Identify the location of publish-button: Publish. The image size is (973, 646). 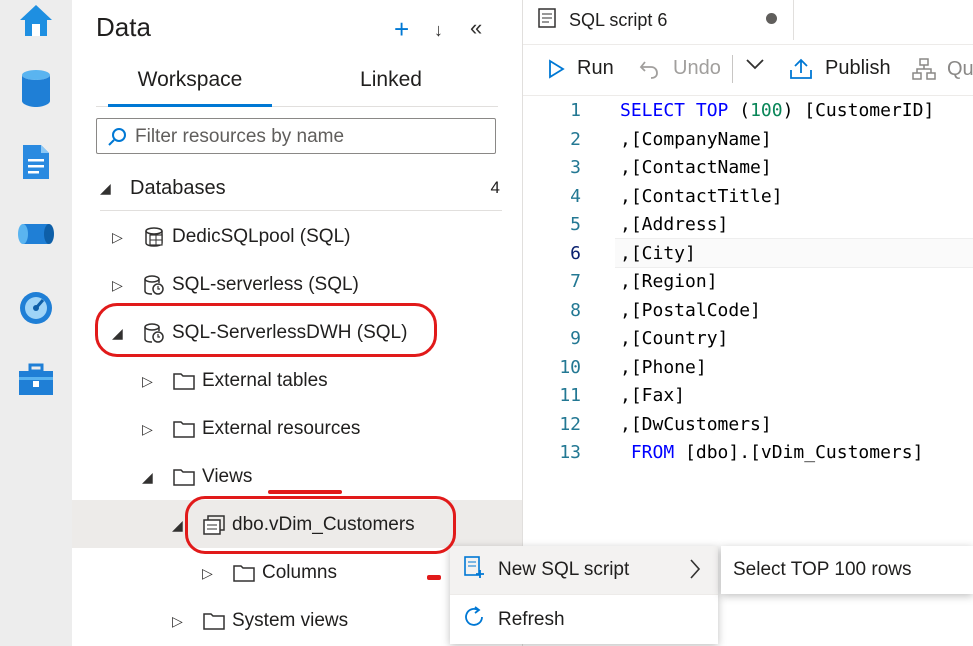
(840, 68).